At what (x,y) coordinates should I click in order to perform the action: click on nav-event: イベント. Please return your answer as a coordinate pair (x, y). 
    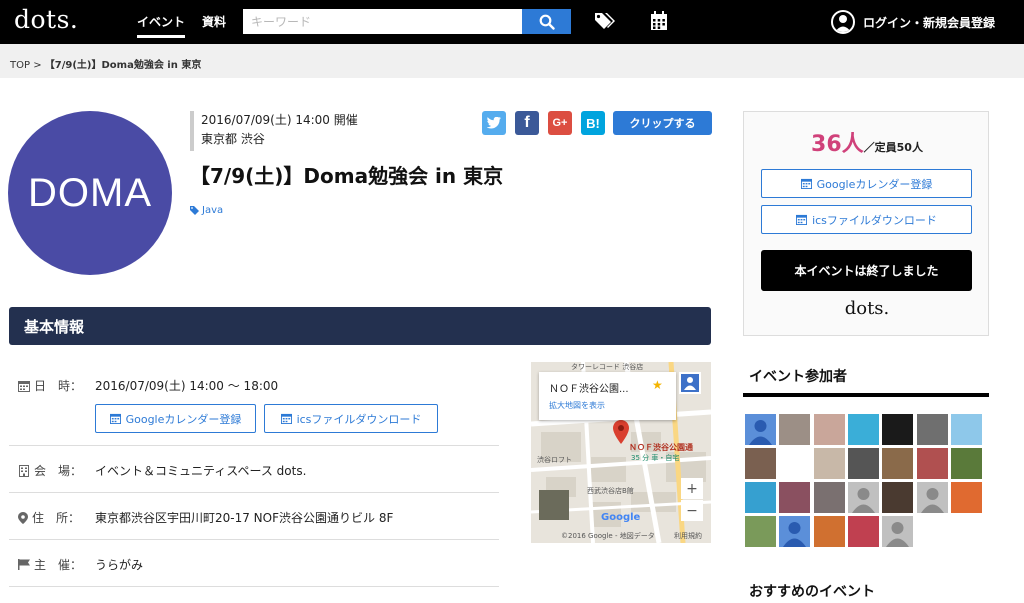
    Looking at the image, I should click on (161, 25).